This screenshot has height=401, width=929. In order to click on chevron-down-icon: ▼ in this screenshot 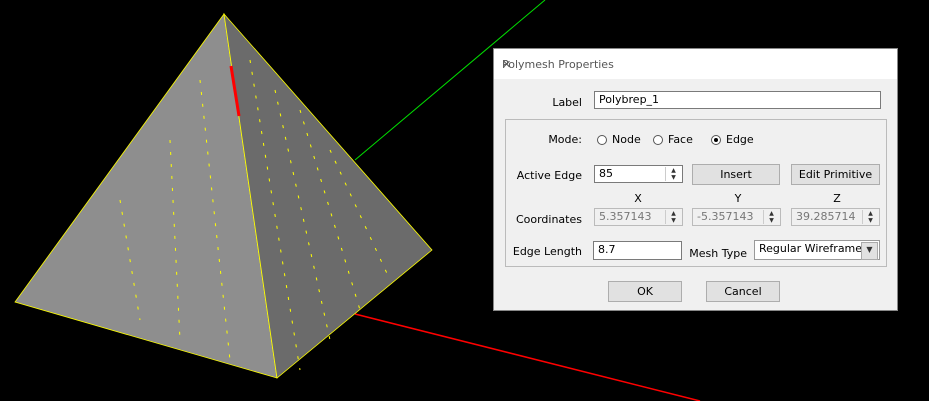, I will do `click(869, 251)`.